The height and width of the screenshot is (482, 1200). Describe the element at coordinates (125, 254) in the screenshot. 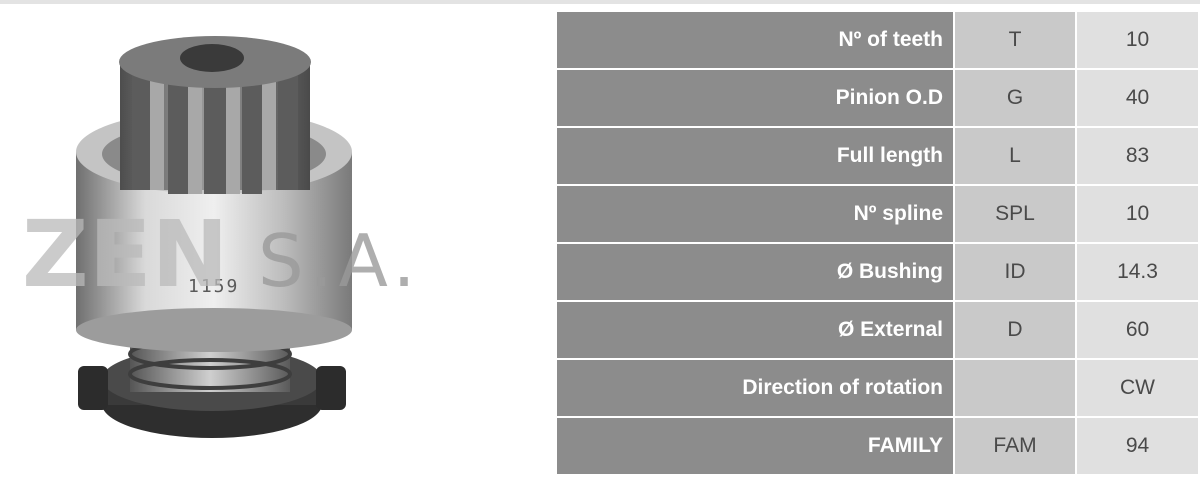

I see `watermark-brand: ZEN` at that location.